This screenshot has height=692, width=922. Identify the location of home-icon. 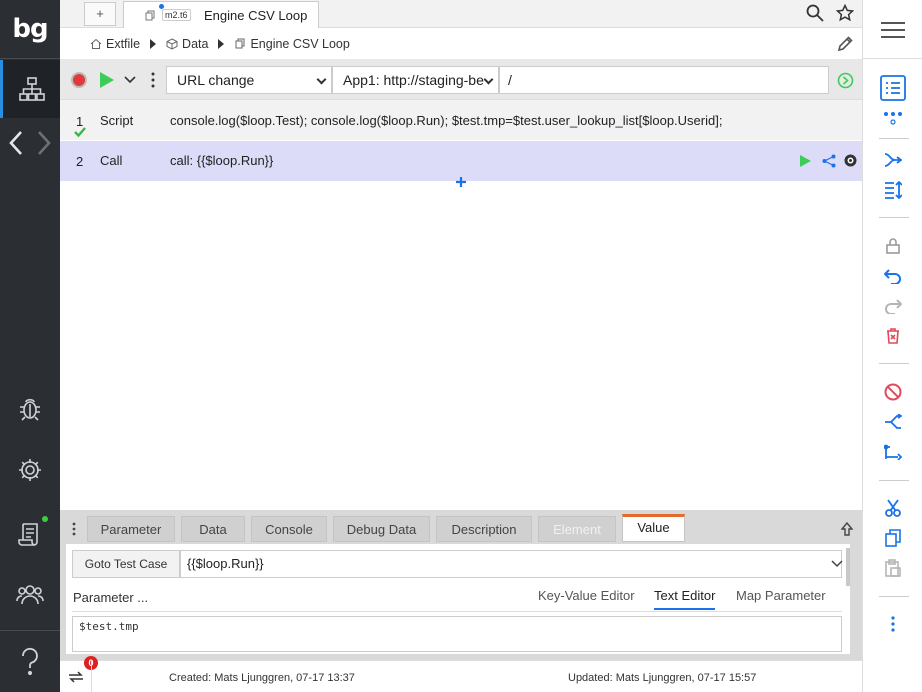
(96, 43).